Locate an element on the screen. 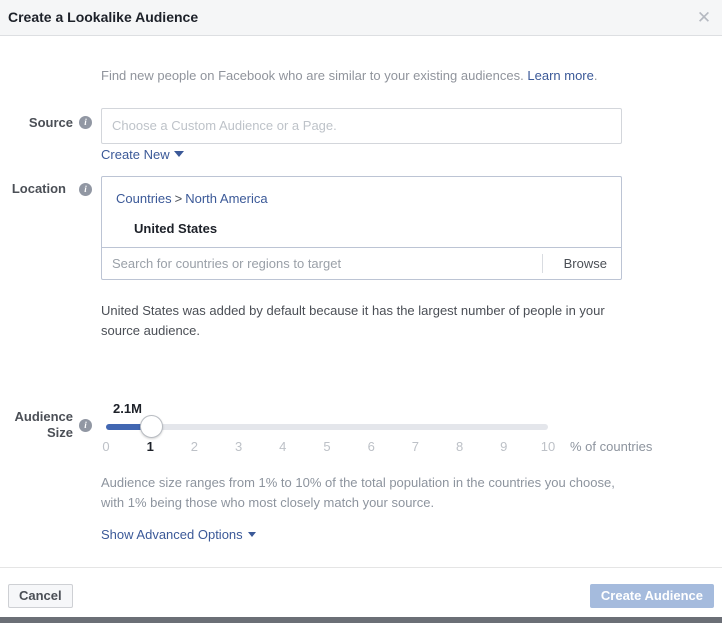 The image size is (722, 623). location-selection-box: Countries > North America United States is located at coordinates (361, 211).